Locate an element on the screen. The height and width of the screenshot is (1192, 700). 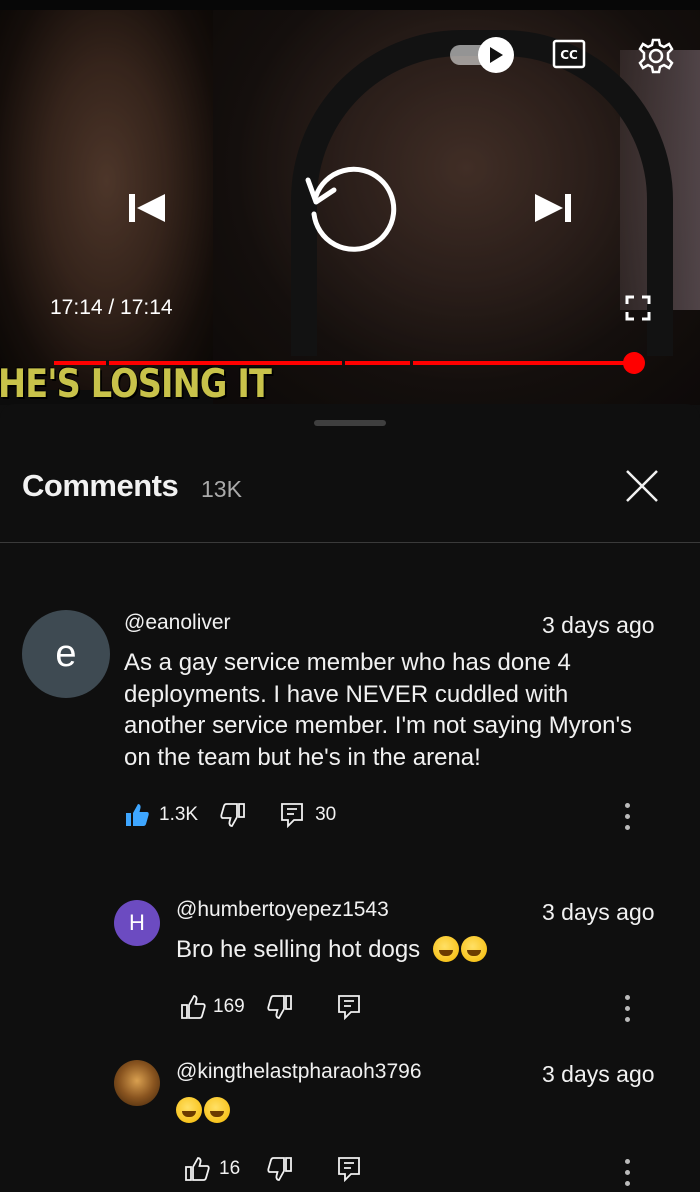
comment-actions: 169 is located at coordinates (270, 1007).